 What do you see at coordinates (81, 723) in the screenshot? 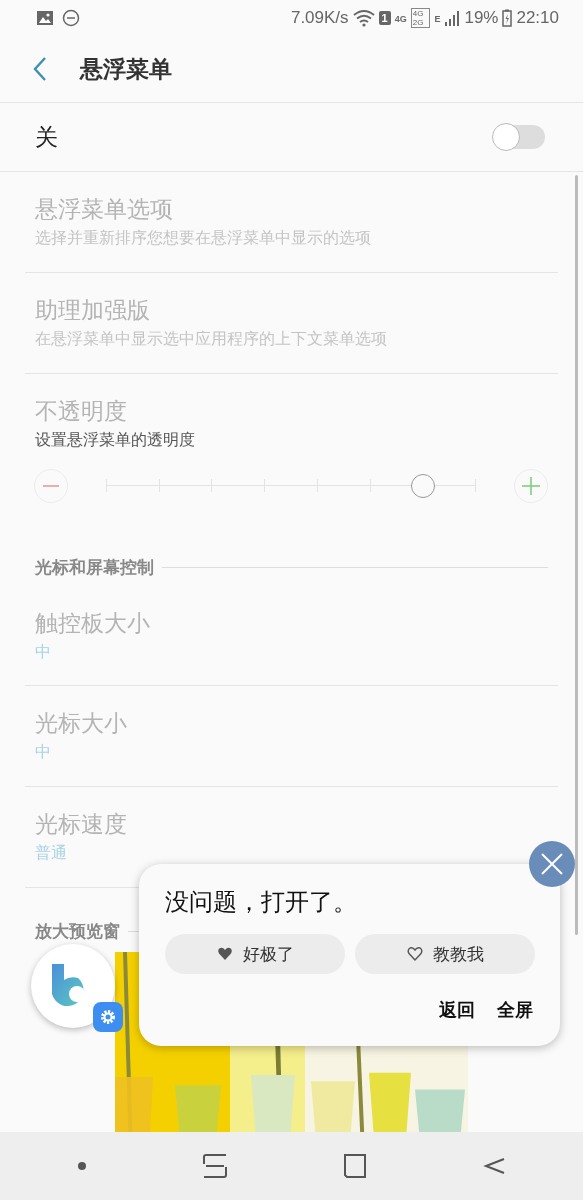
I see `item-title: 光标大小` at bounding box center [81, 723].